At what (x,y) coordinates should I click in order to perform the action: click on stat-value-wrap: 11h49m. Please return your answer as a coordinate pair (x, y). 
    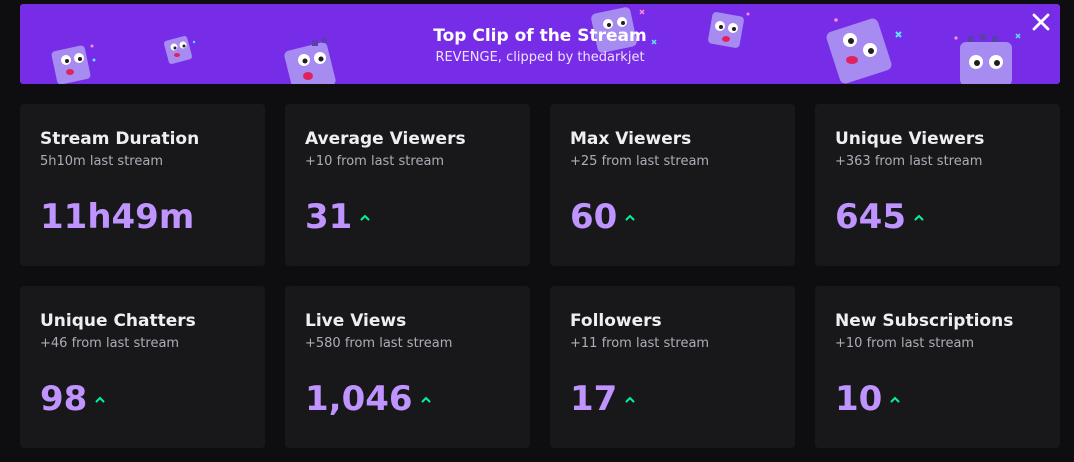
    Looking at the image, I should click on (117, 217).